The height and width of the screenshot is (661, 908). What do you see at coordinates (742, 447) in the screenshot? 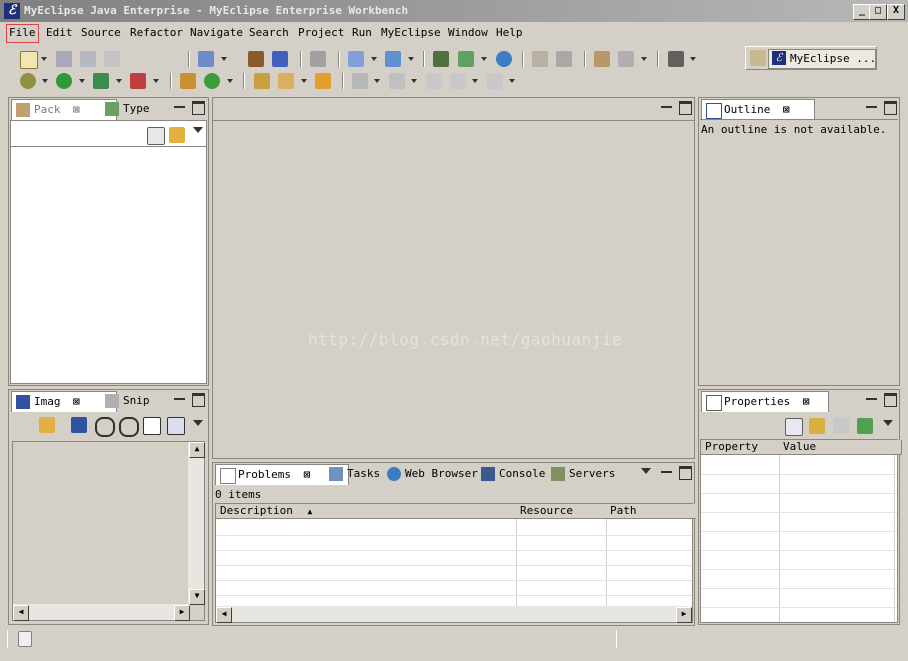
I see `column-property: Property` at bounding box center [742, 447].